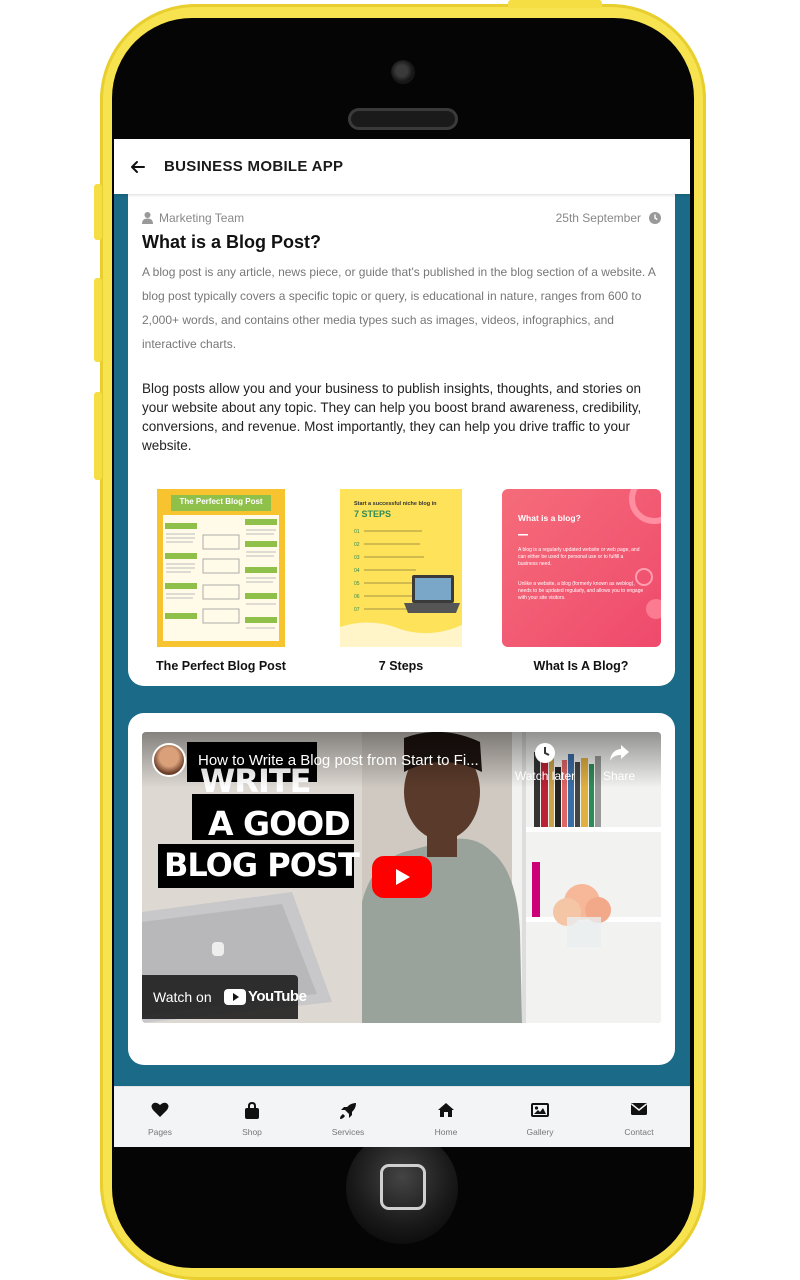  I want to click on nav-item-services: Services, so click(348, 1117).